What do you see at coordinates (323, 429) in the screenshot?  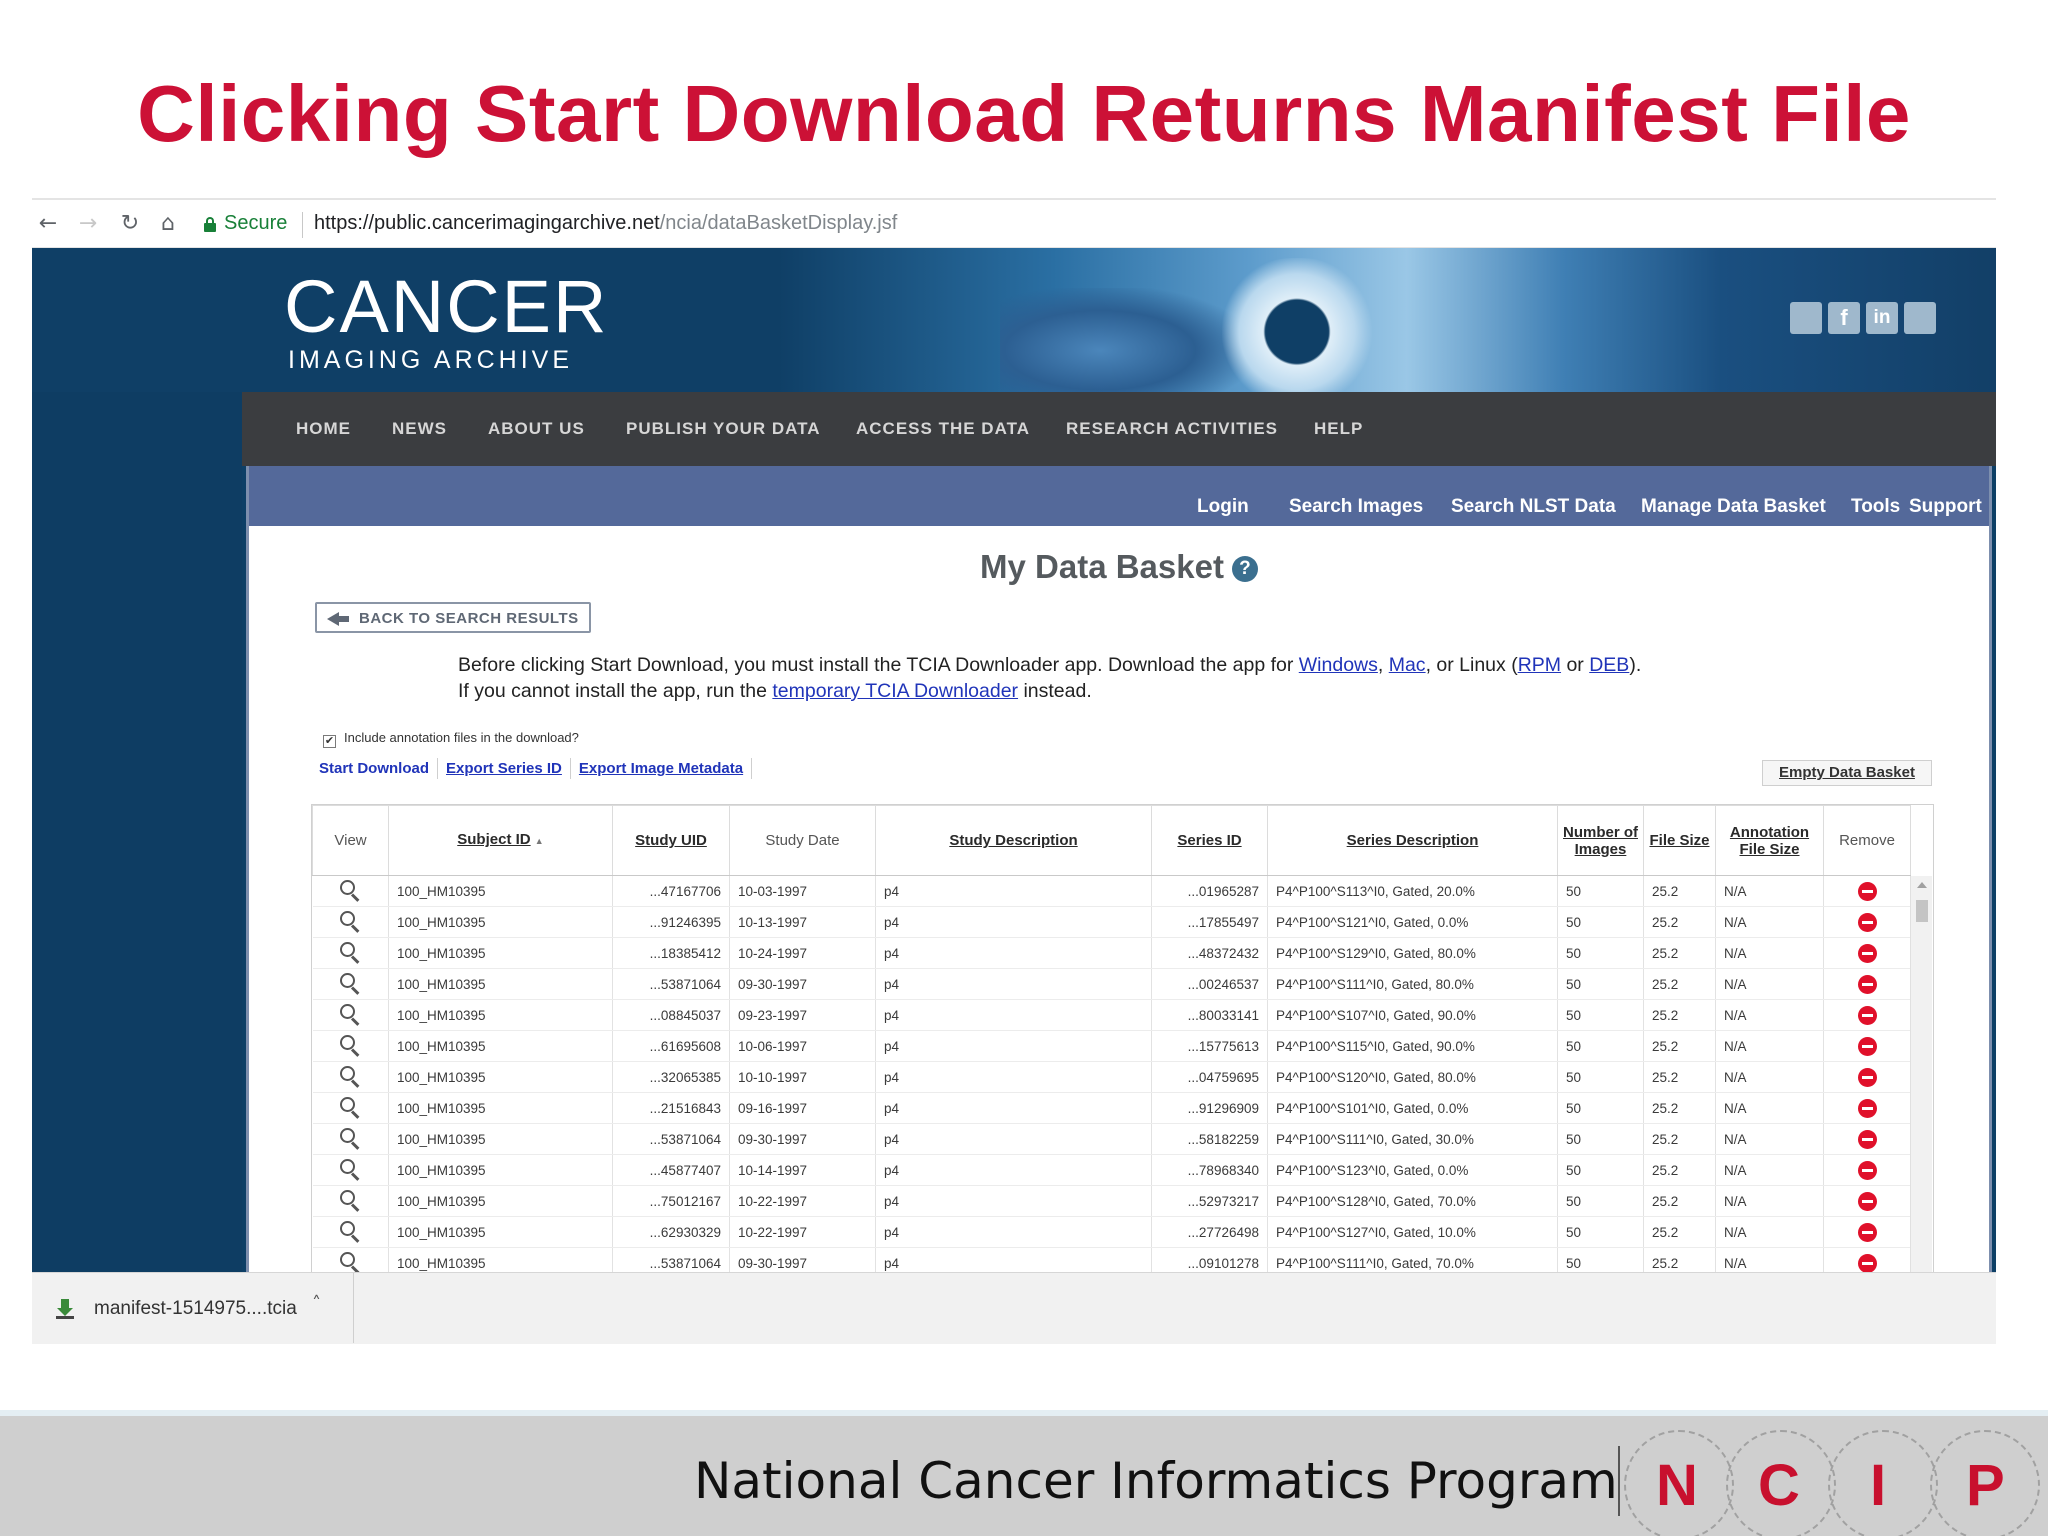 I see `nav-home: HOME` at bounding box center [323, 429].